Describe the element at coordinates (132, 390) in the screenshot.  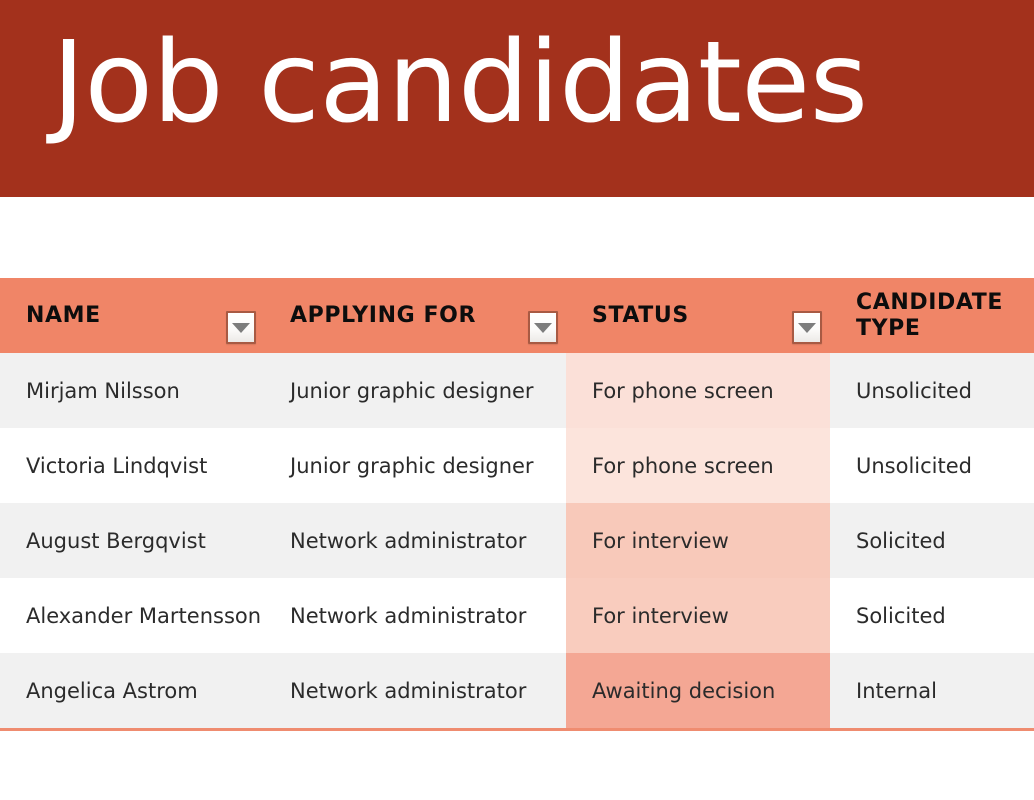
I see `cell-name: Mirjam Nilsson` at that location.